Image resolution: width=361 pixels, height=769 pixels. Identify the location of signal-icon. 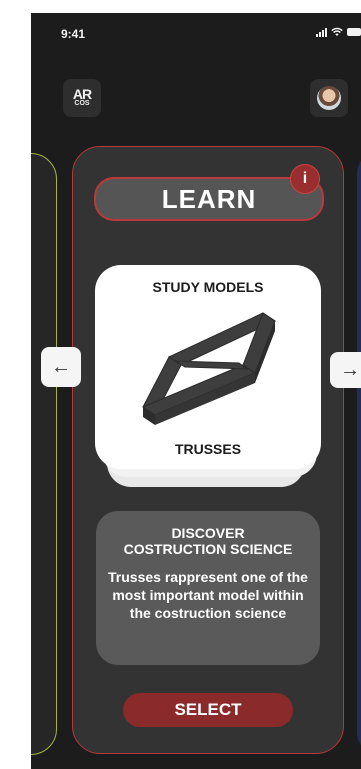
(321, 32).